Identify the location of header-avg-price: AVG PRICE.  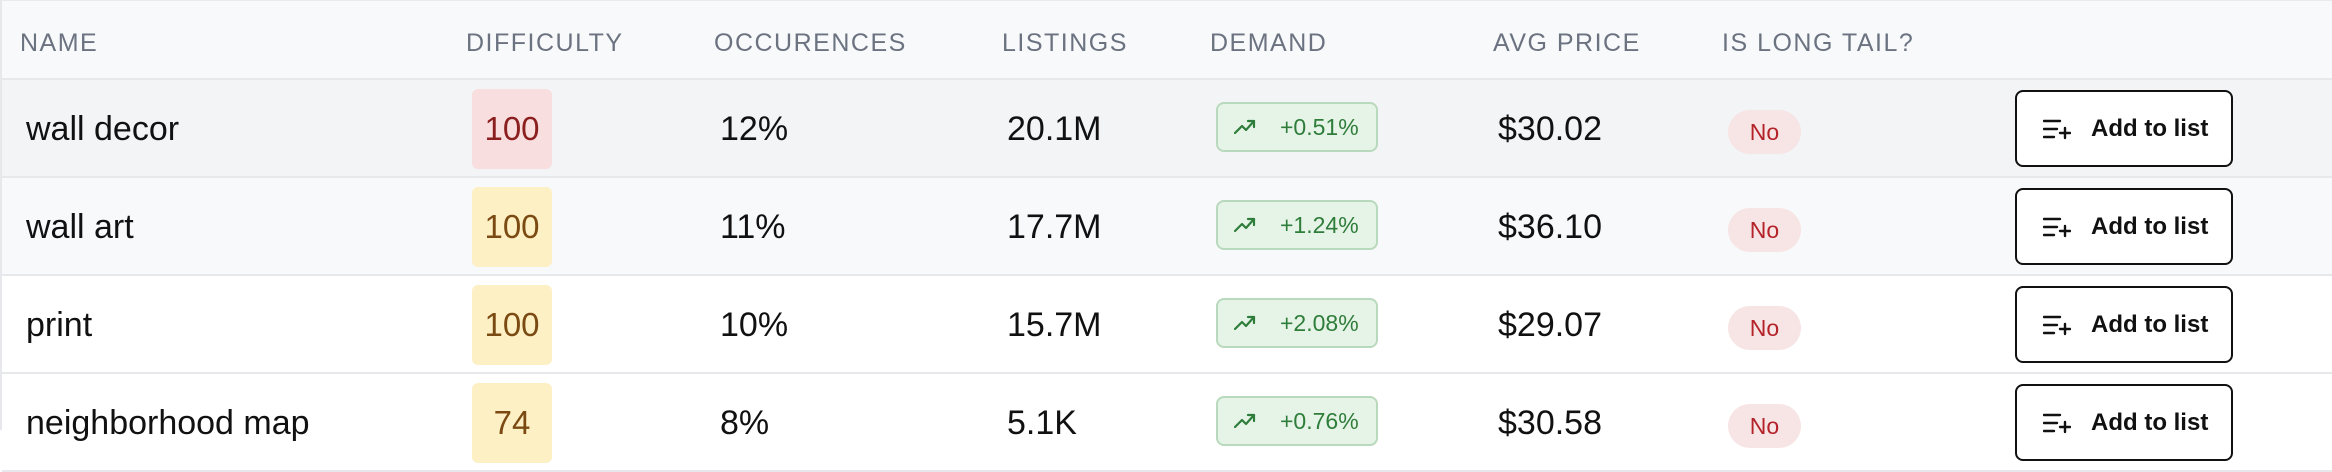
(1567, 41).